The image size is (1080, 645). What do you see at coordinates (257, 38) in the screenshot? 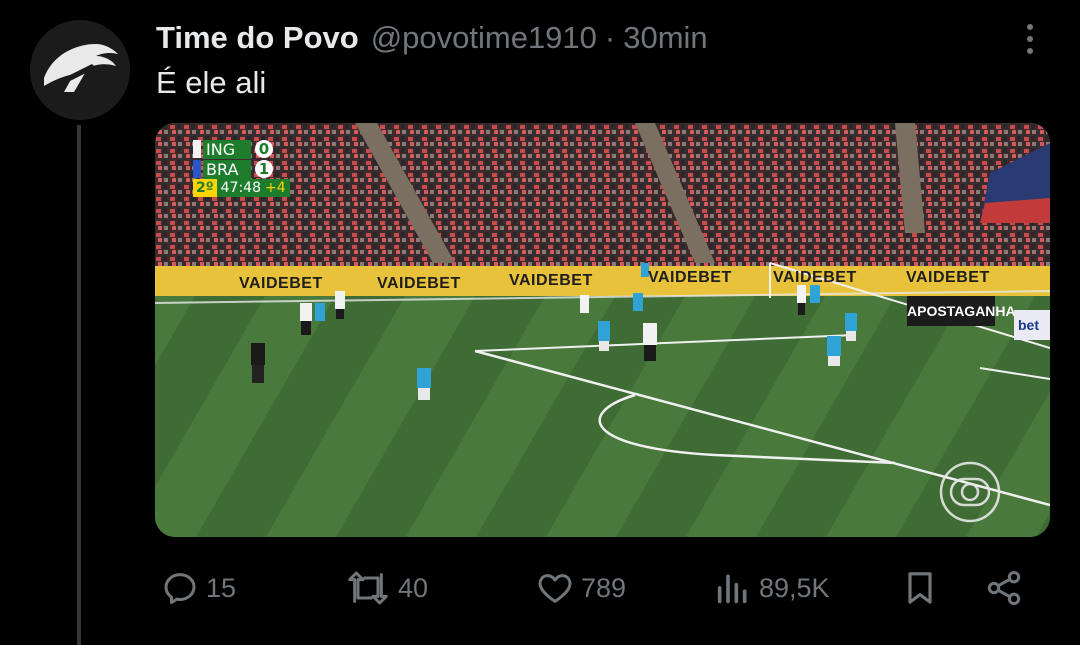
I see `author-name: Time do Povo` at bounding box center [257, 38].